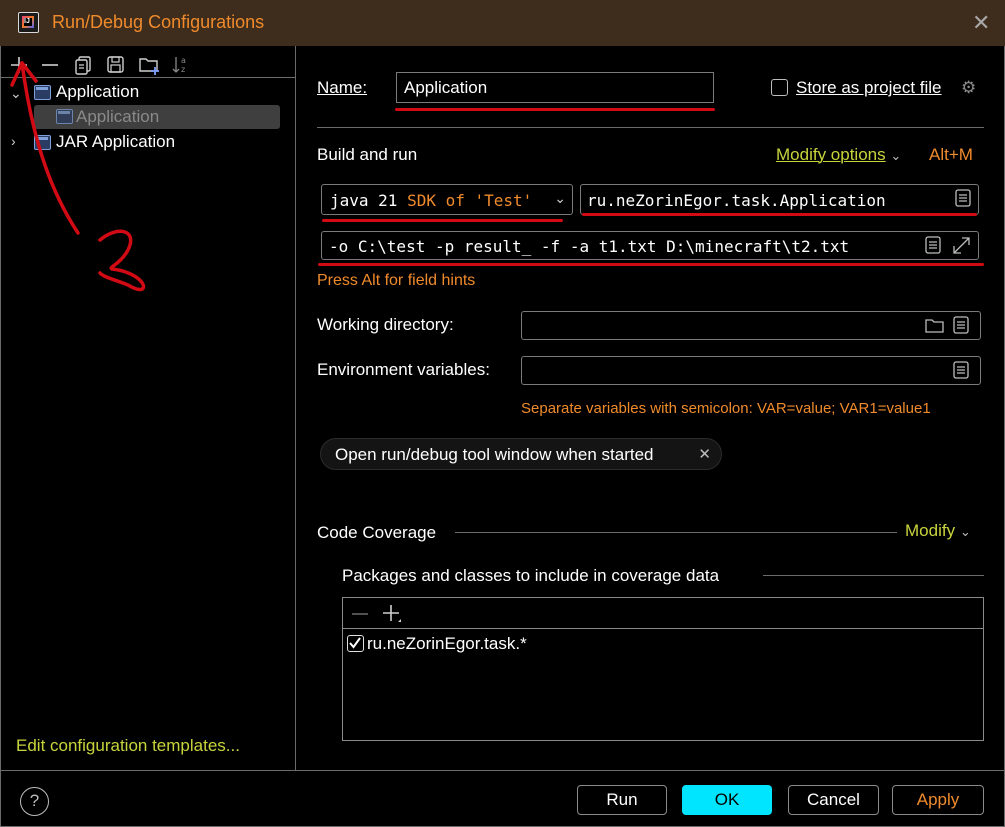  What do you see at coordinates (396, 280) in the screenshot?
I see `field-hint: Press Alt for field hints` at bounding box center [396, 280].